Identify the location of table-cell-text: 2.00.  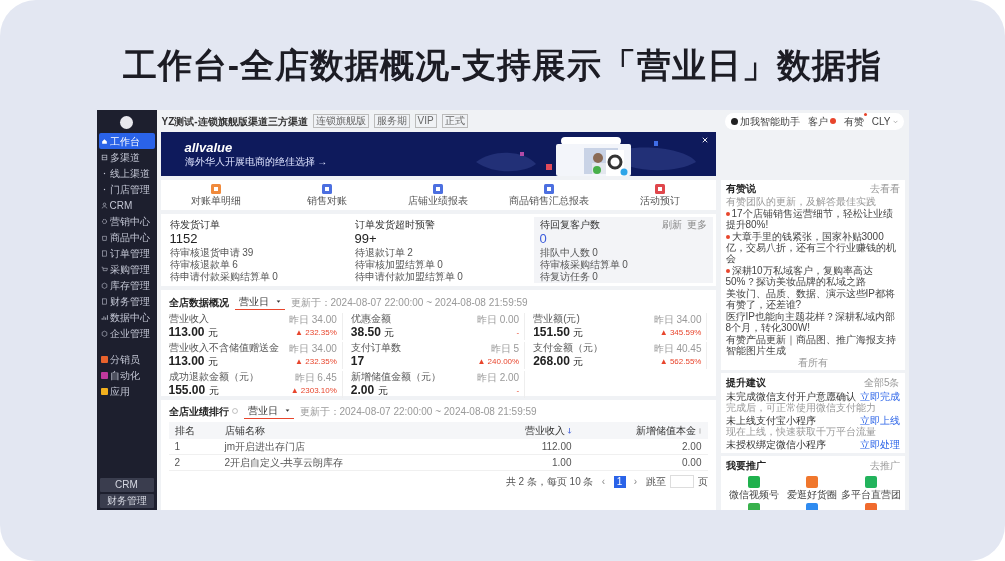
(691, 447).